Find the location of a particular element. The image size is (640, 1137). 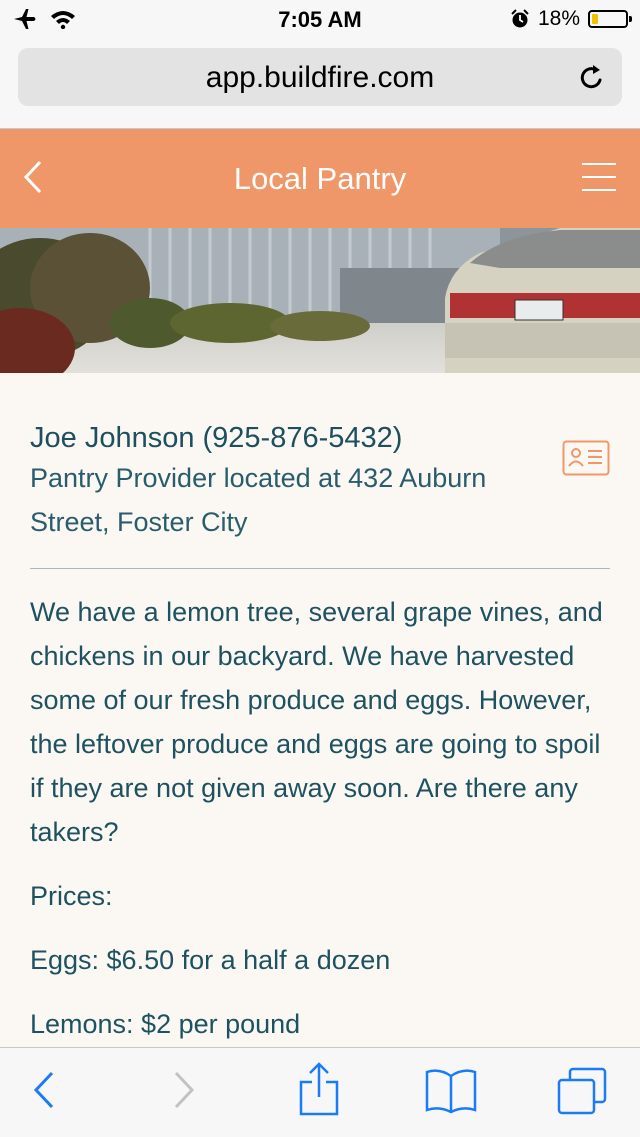

back-arrow-icon is located at coordinates (44, 1090).